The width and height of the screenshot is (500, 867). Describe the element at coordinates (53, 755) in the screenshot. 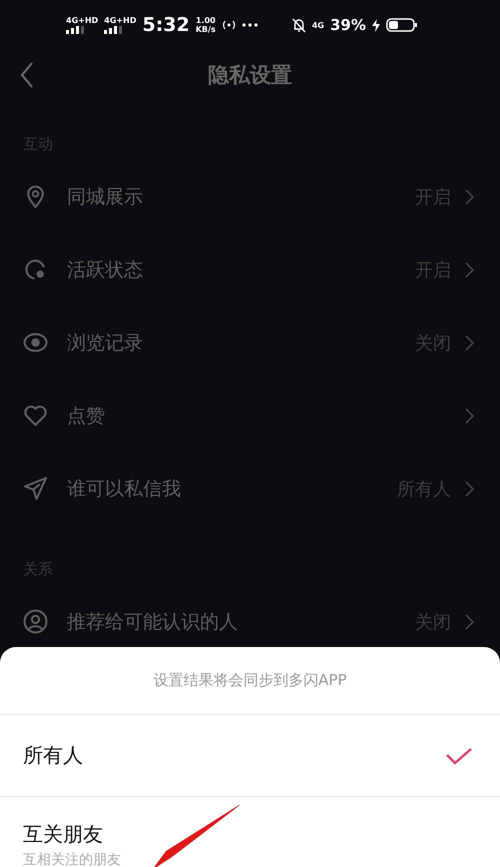

I see `option-label: 所有人` at that location.